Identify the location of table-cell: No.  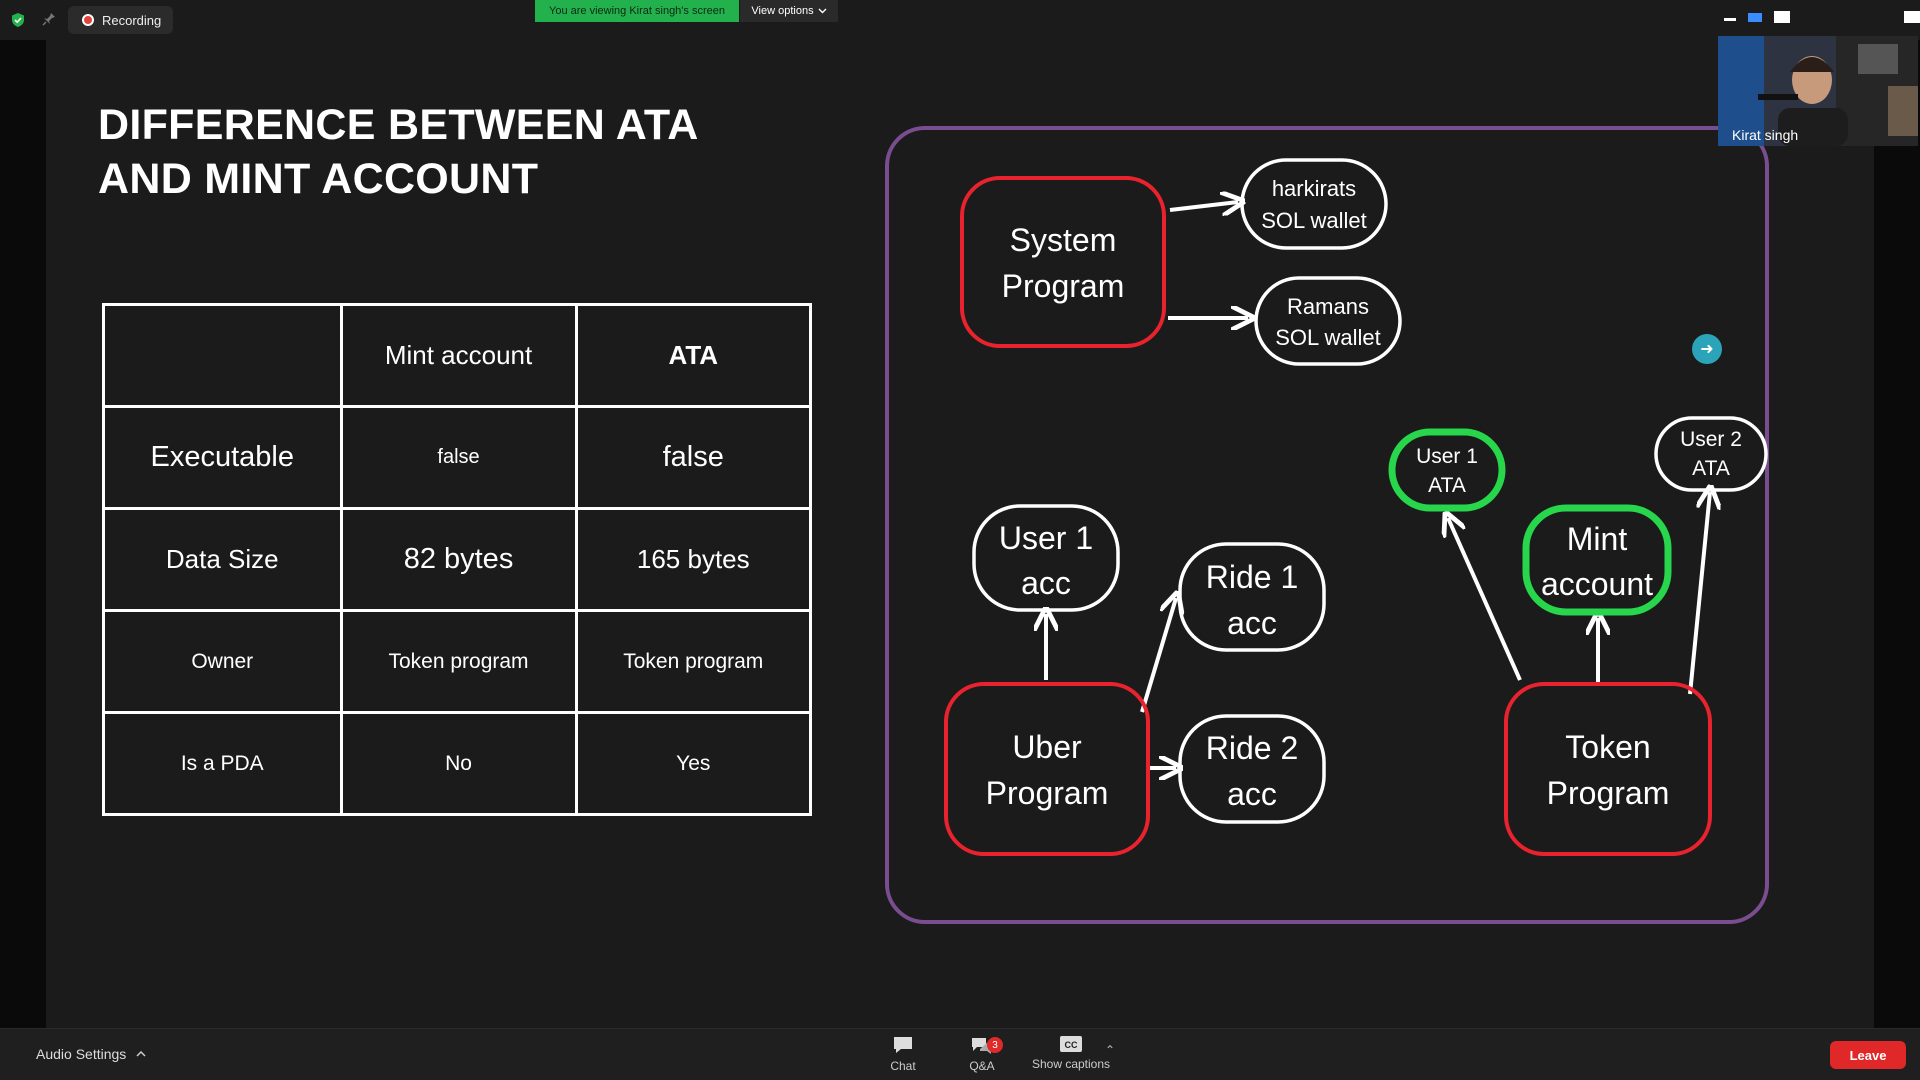
(458, 763).